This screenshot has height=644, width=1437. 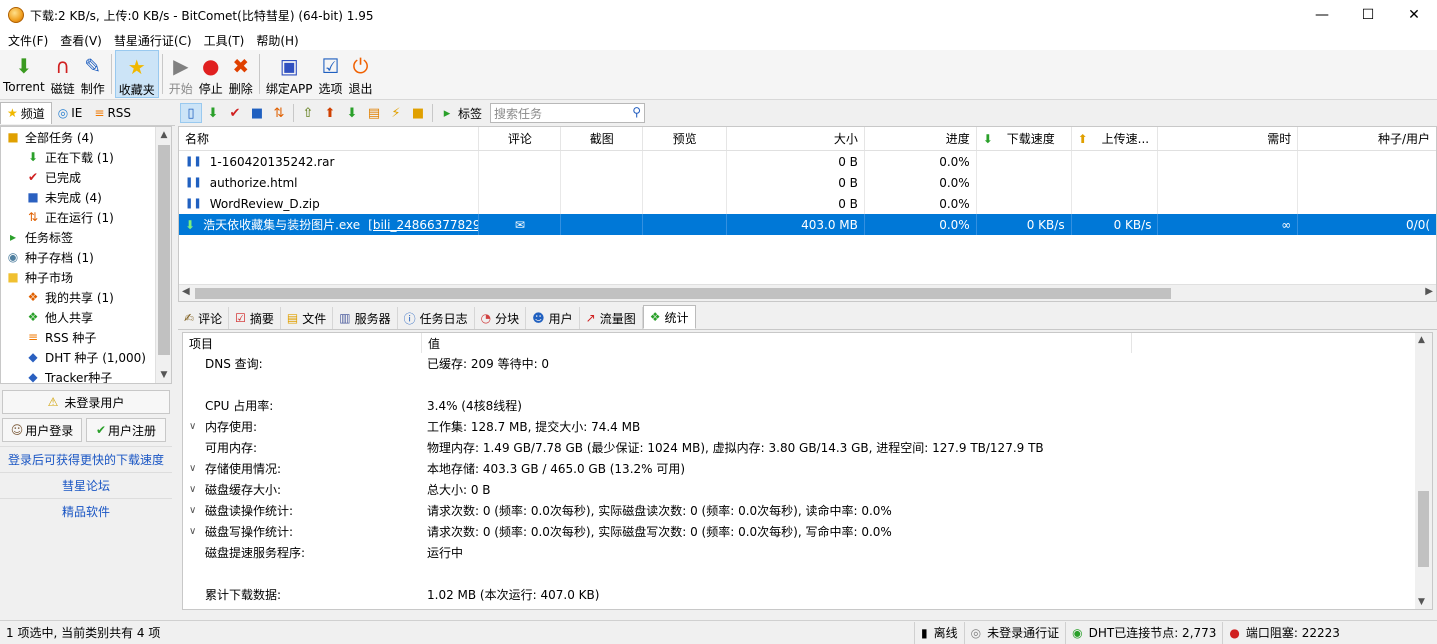 I want to click on tree-item-others-shares: ❖ 他人共享, so click(x=86, y=317).